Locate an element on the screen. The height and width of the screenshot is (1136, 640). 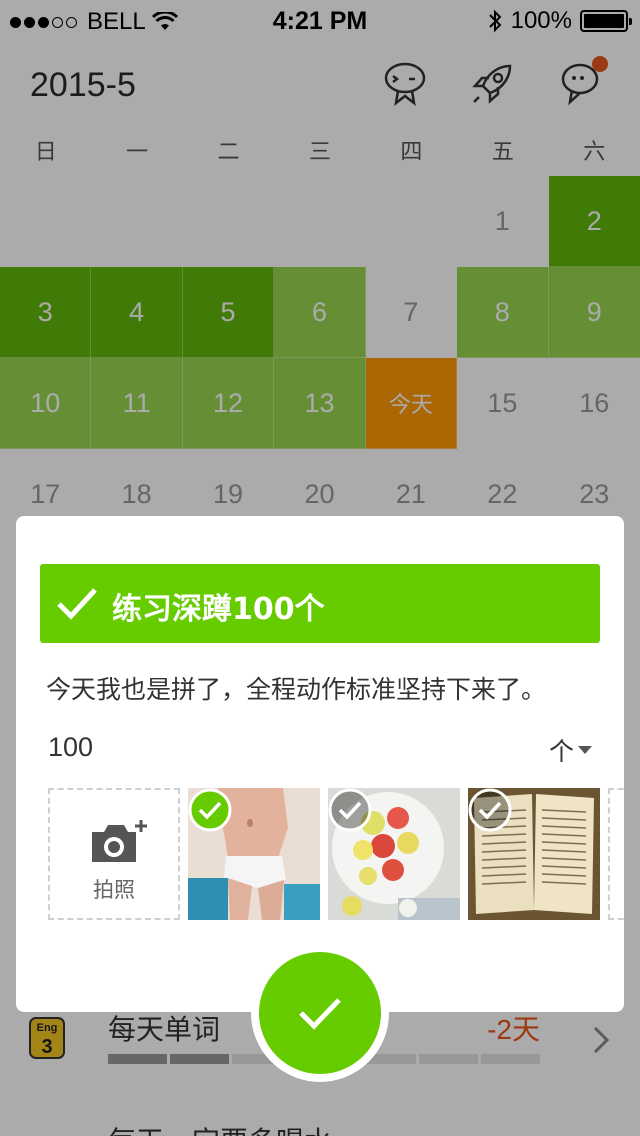
count-input: 100 is located at coordinates (70, 747).